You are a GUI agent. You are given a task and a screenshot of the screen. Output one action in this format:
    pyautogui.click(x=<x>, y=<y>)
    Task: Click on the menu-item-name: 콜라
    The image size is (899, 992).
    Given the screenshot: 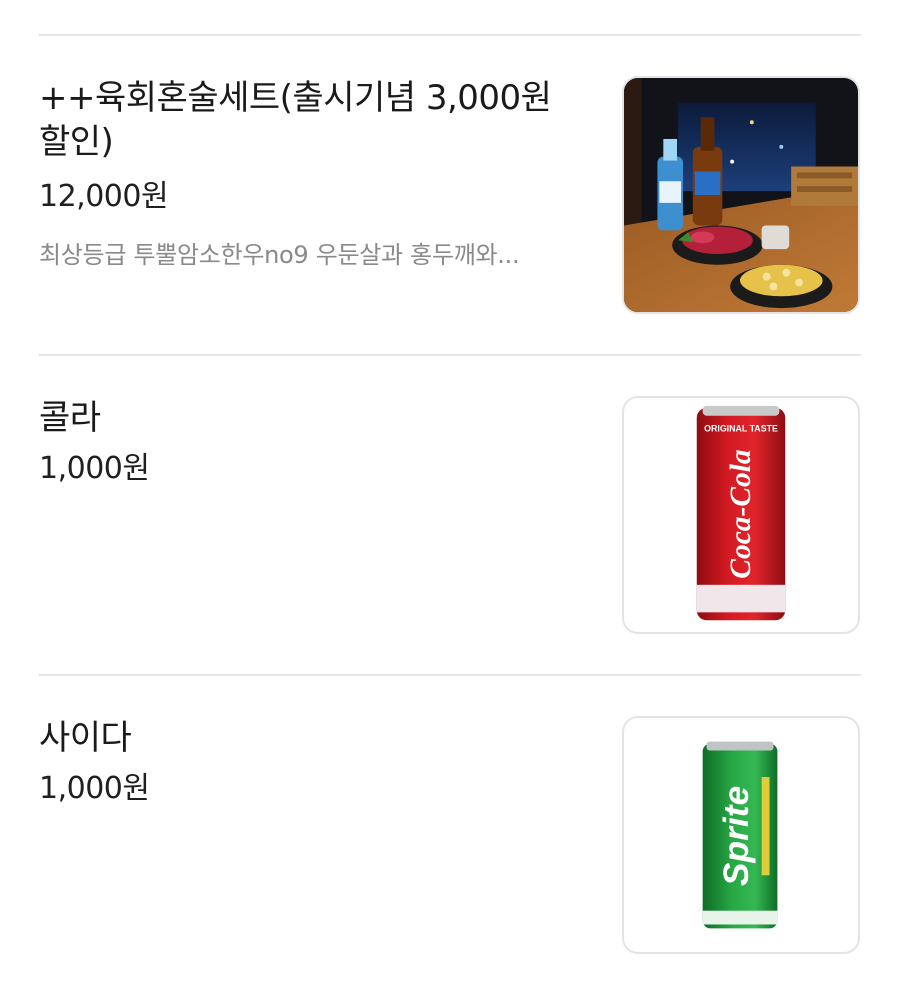 What is the action you would take?
    pyautogui.click(x=70, y=418)
    